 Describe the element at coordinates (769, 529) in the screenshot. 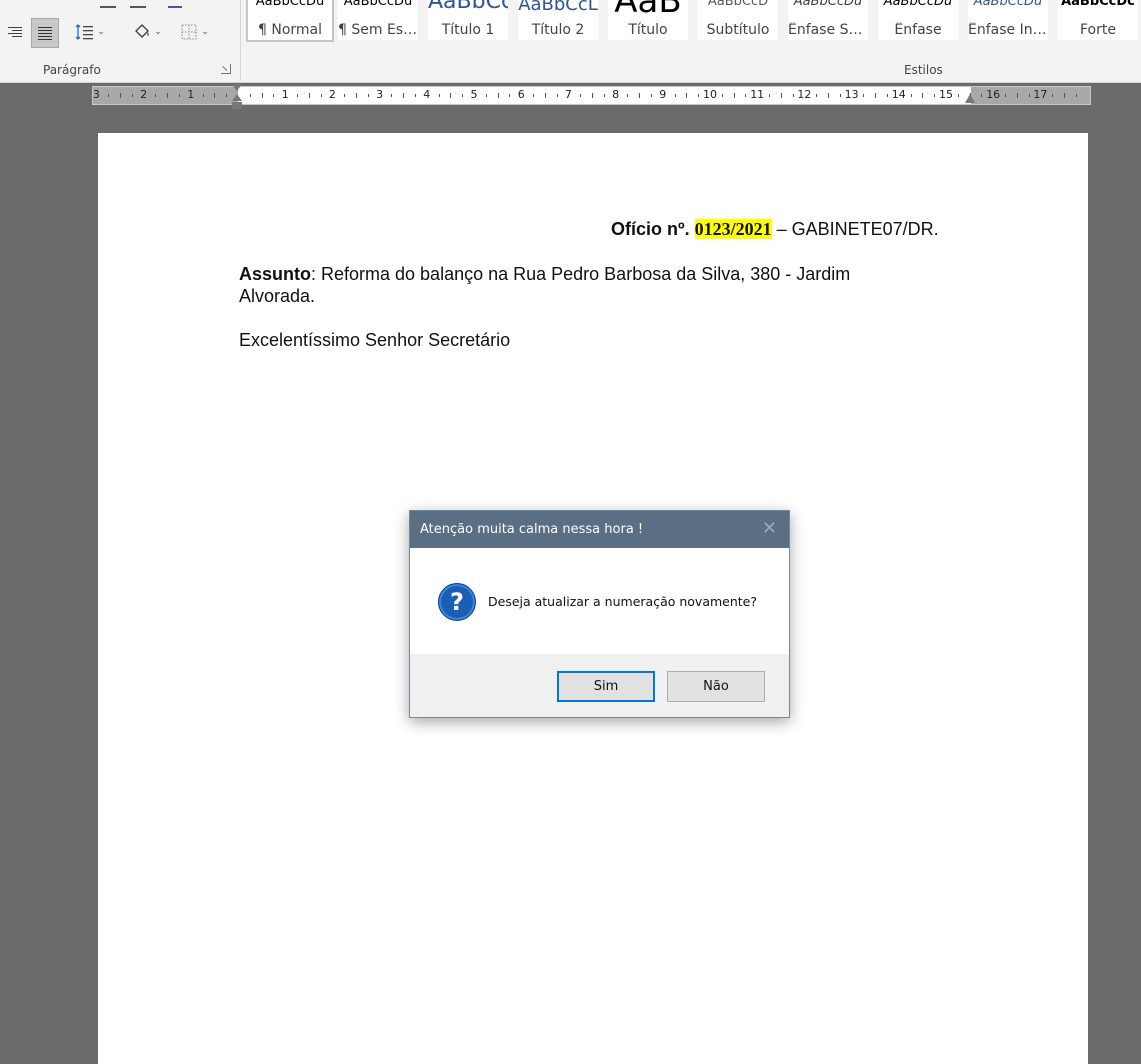

I see `close-icon: ✕` at that location.